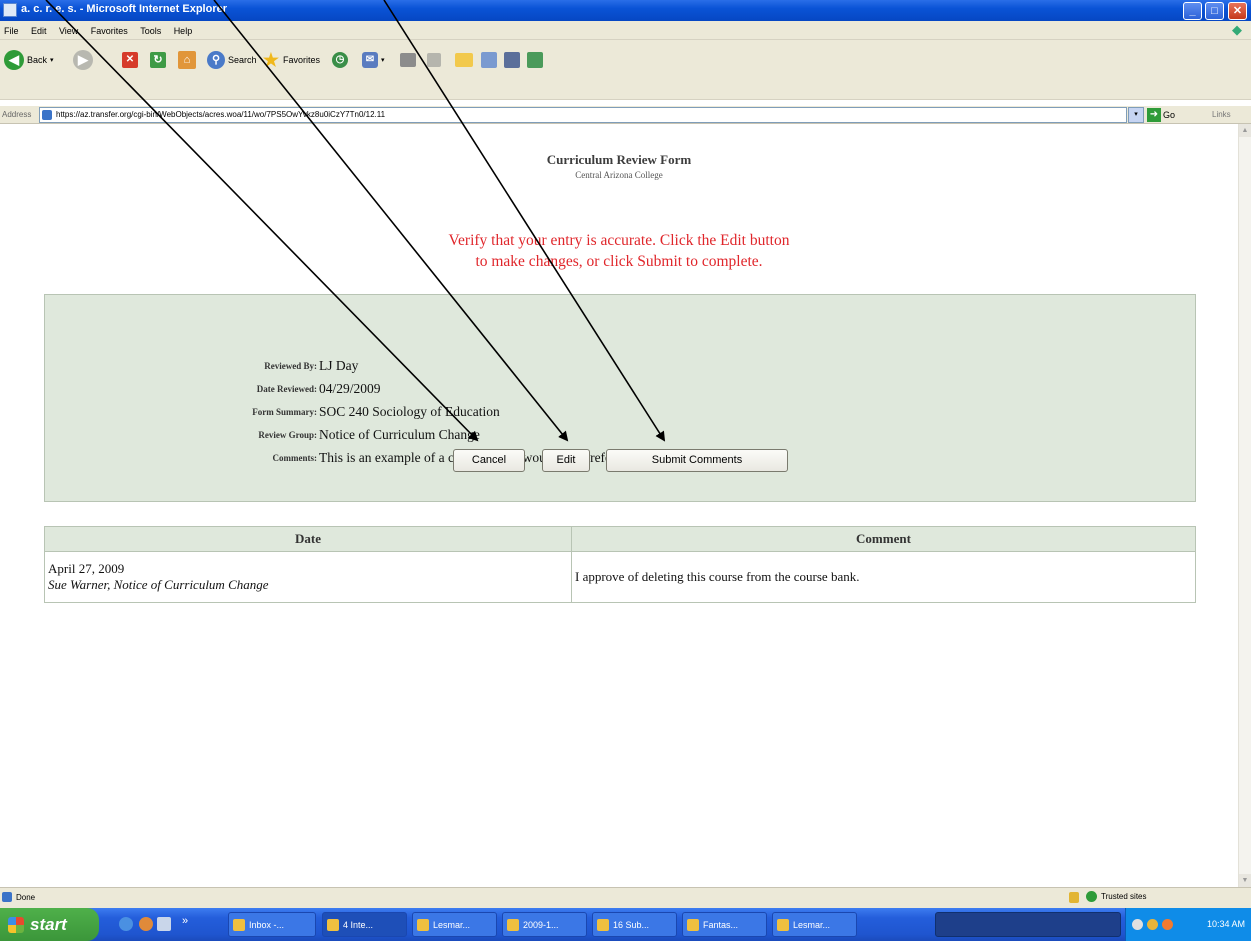 This screenshot has width=1251, height=941. What do you see at coordinates (1214, 11) in the screenshot?
I see `maximize-button: □` at bounding box center [1214, 11].